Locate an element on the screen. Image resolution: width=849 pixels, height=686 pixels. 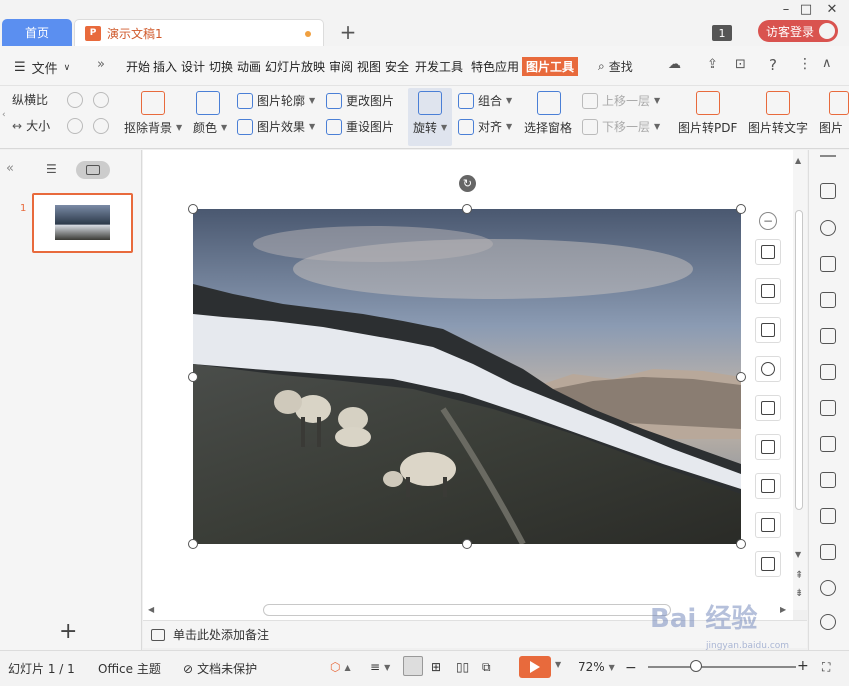
new-tab-button: + is located at coordinates (348, 32).